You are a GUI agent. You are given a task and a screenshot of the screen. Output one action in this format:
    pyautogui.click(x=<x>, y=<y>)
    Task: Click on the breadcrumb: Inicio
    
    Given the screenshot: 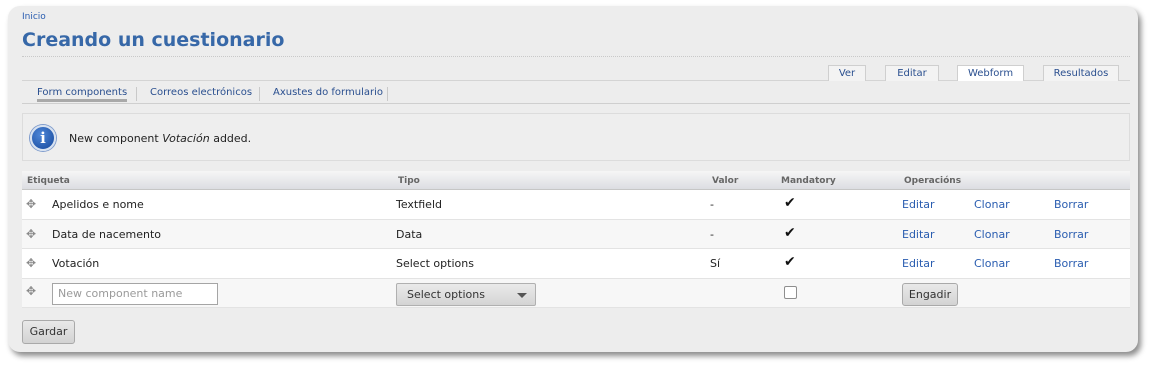 What is the action you would take?
    pyautogui.click(x=34, y=17)
    